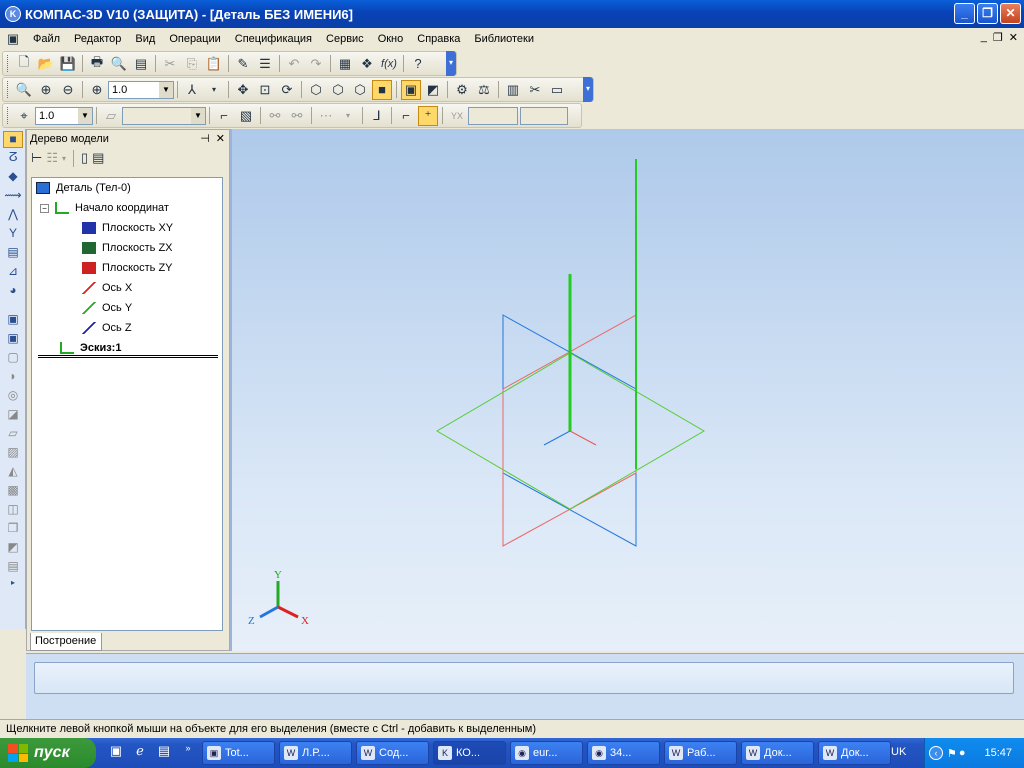 This screenshot has width=1024, height=768. What do you see at coordinates (214, 90) in the screenshot?
I see `orientation-dropdown-icon: ▾` at bounding box center [214, 90].